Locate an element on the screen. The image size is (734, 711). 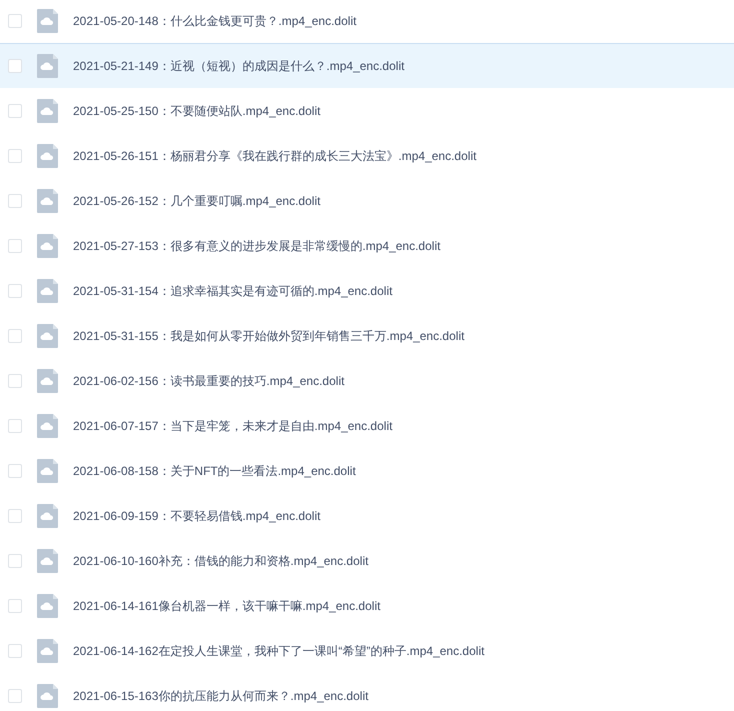
file-name: 2021-05-21-149：近视（短视）的成因是什么？.mp4_enc.dolit is located at coordinates (238, 66).